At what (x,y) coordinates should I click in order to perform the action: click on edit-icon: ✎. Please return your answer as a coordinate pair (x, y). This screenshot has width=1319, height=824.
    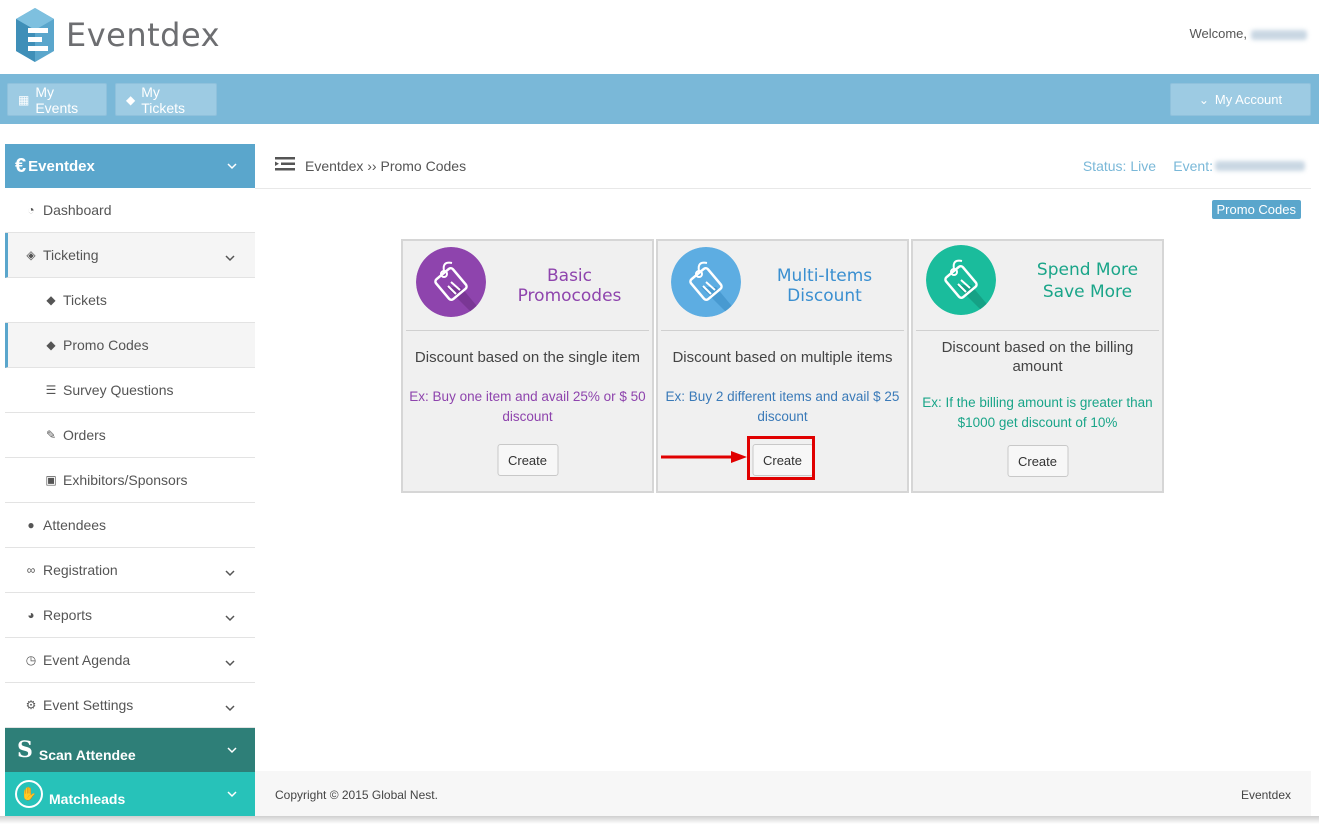
    Looking at the image, I should click on (51, 435).